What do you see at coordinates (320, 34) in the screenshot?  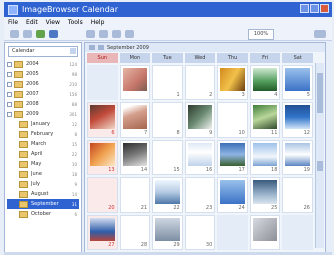 I see `options-icon` at bounding box center [320, 34].